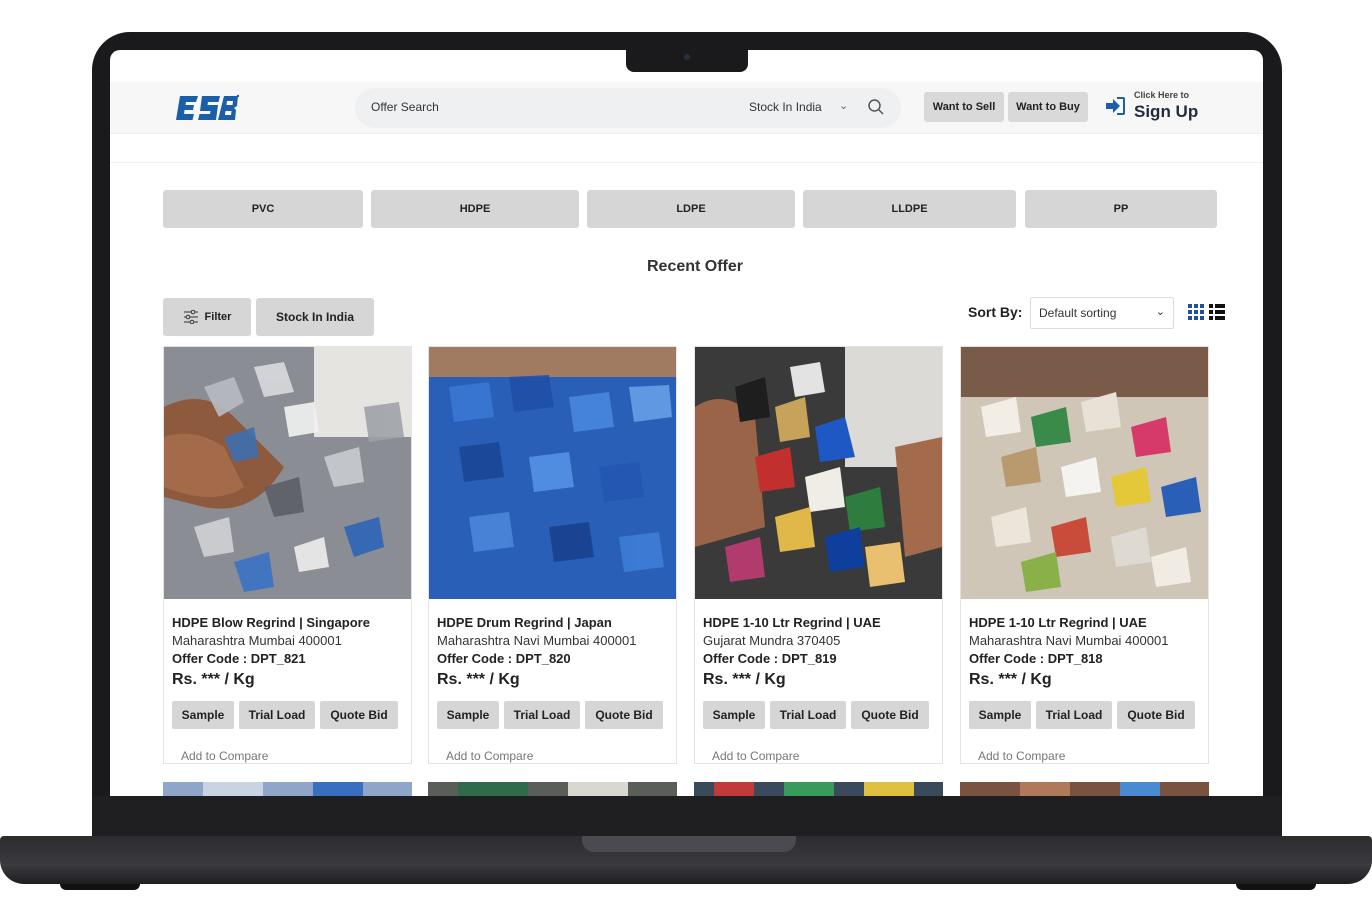 The width and height of the screenshot is (1372, 904). Describe the element at coordinates (770, 658) in the screenshot. I see `offer-code: Offer Code : DPT_819` at that location.